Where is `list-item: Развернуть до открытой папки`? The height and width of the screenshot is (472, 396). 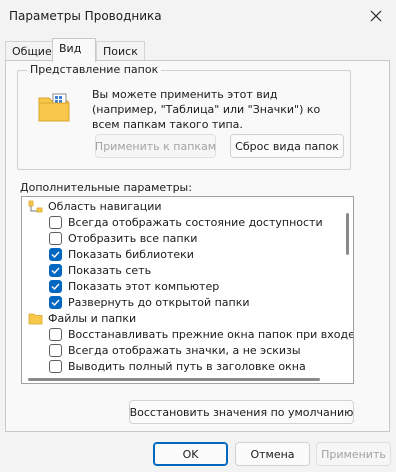
list-item: Развернуть до открытой папки is located at coordinates (201, 302).